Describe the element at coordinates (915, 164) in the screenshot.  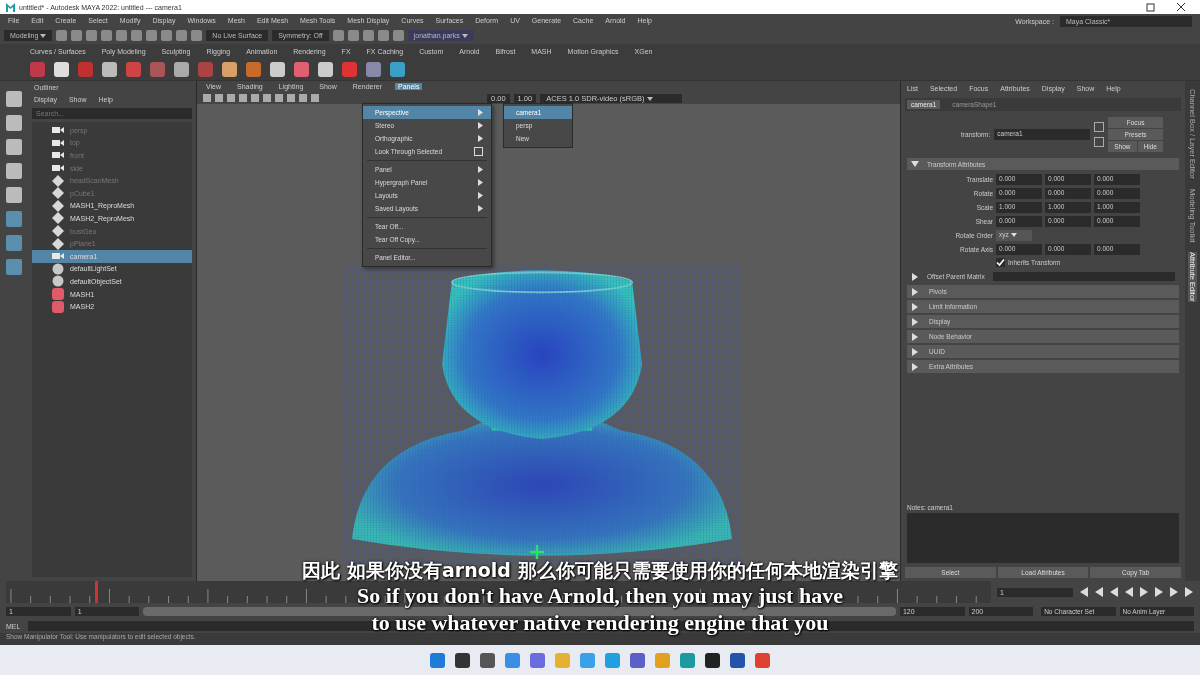
I see `expanded-arrow-icon` at that location.